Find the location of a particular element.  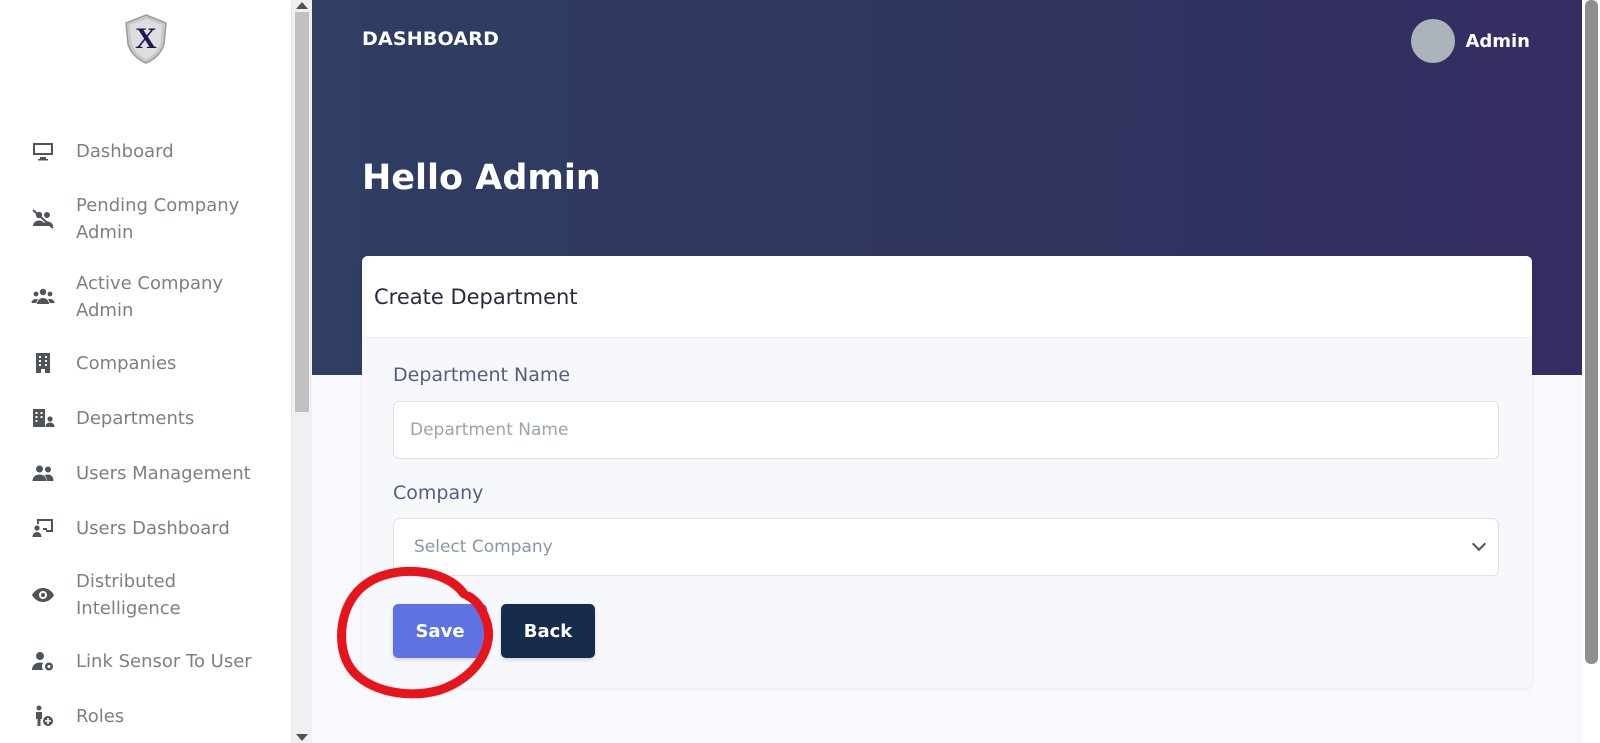

sidebar-item-departments: Departments is located at coordinates (146, 418).